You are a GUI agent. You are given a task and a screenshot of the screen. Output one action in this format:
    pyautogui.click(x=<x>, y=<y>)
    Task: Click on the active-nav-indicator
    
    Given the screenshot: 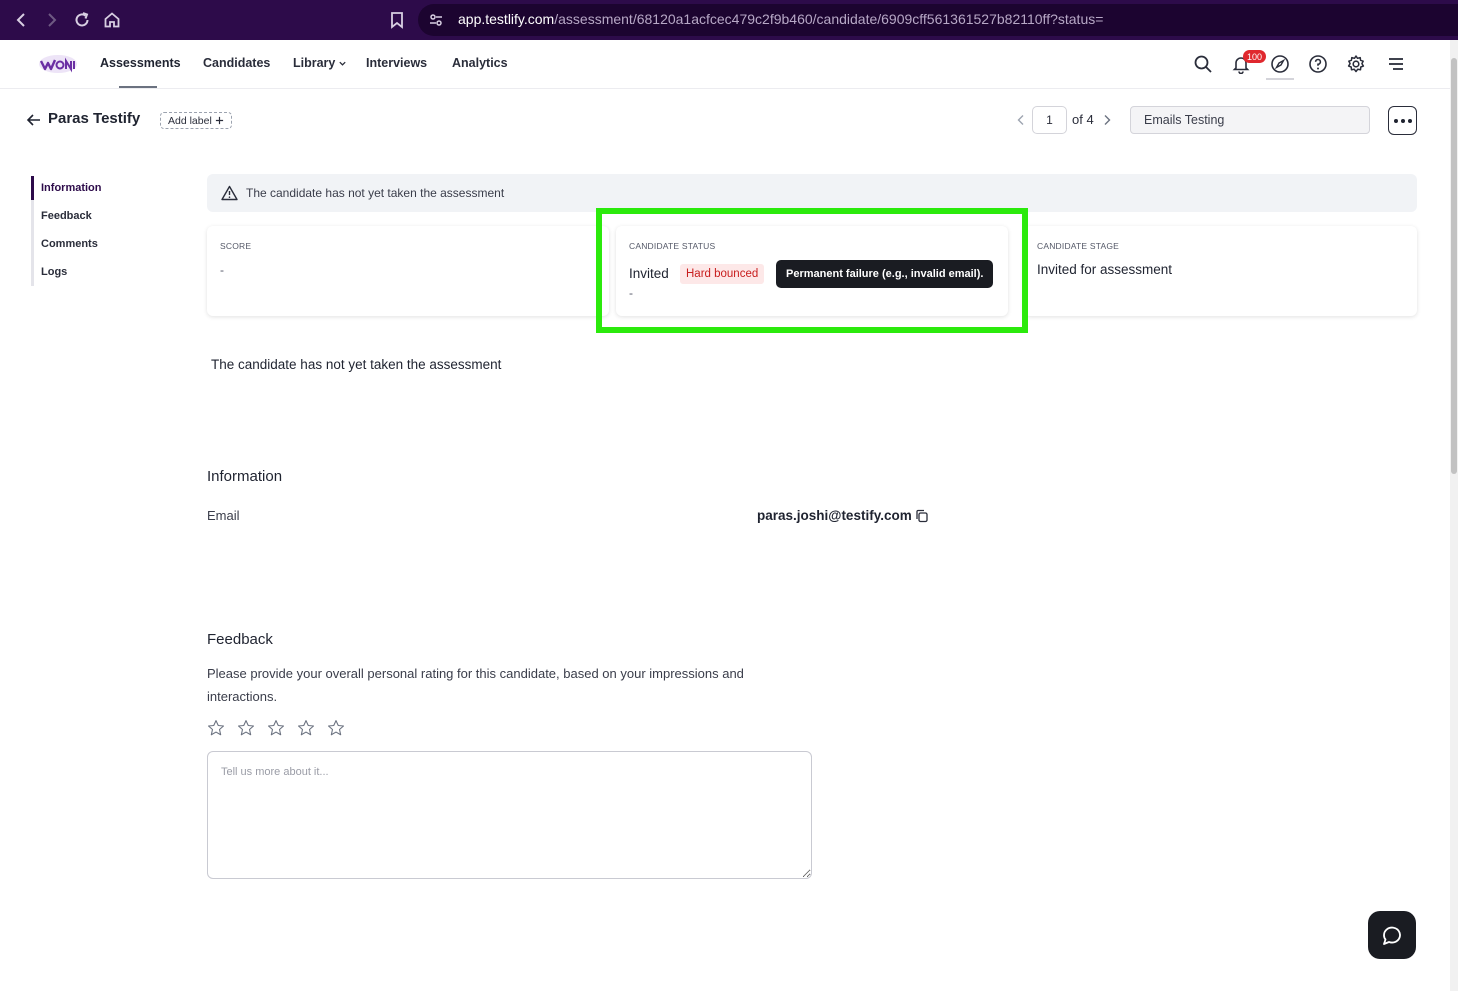 What is the action you would take?
    pyautogui.click(x=138, y=87)
    